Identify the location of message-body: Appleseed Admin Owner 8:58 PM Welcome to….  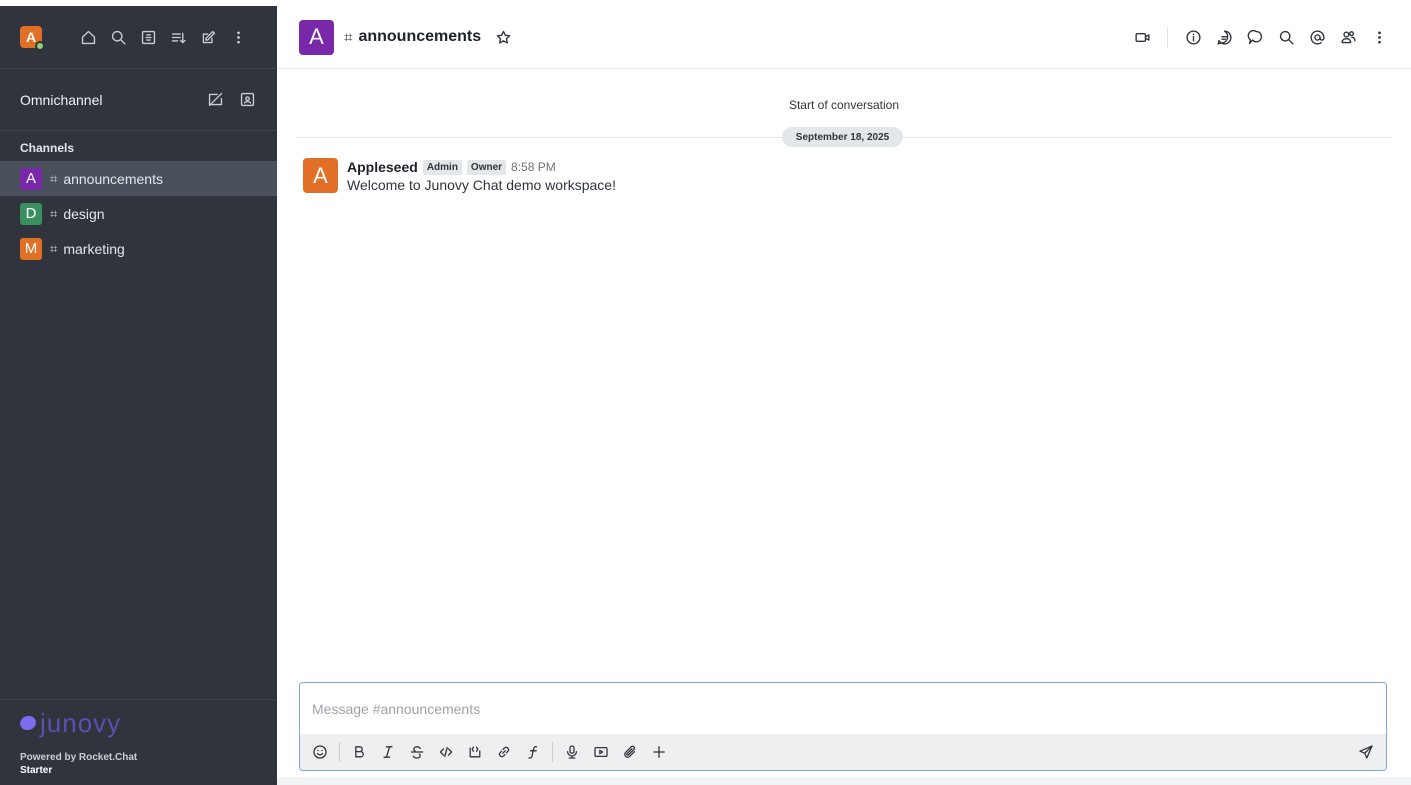
(481, 175).